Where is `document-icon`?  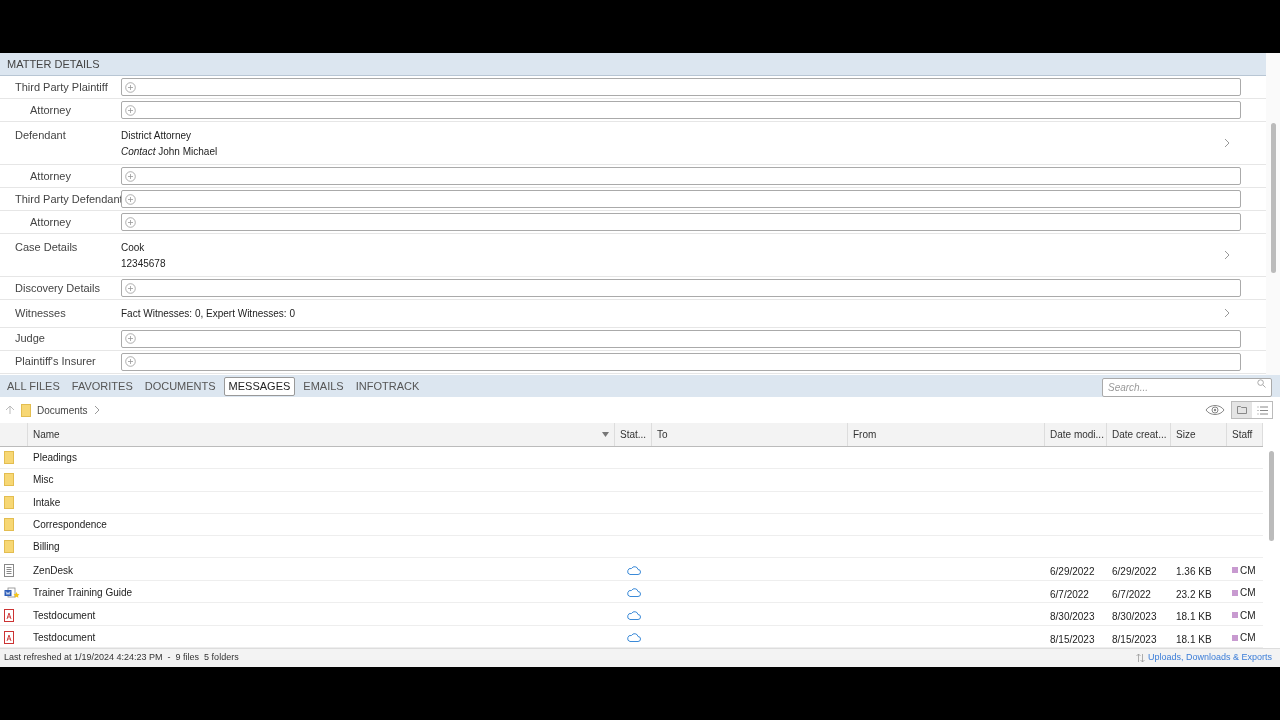 document-icon is located at coordinates (9, 570).